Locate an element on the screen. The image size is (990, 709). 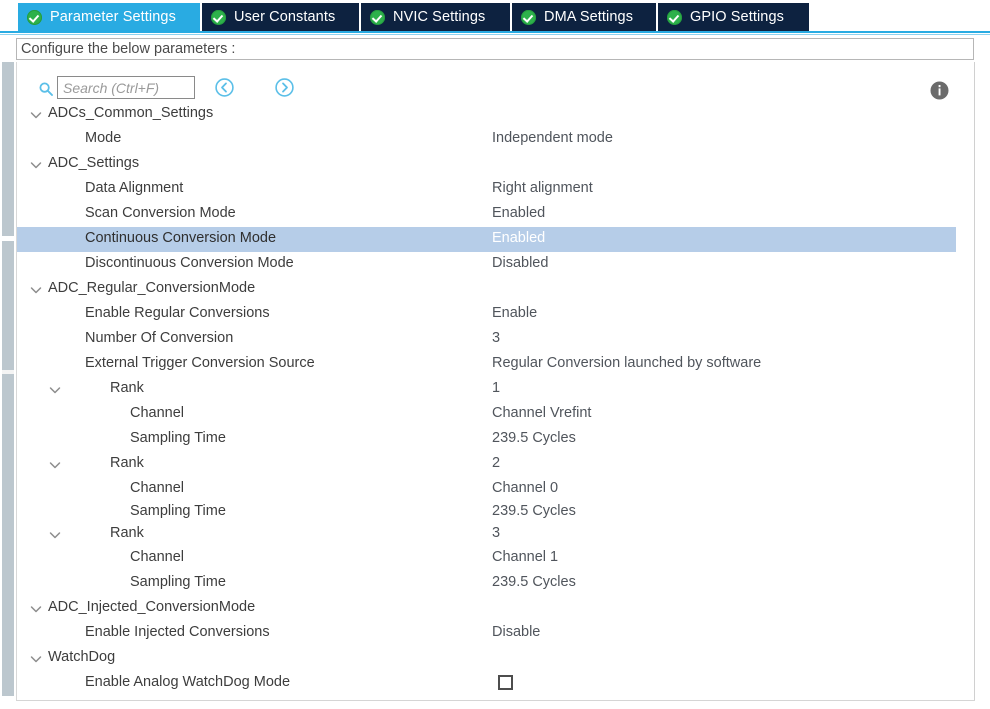
tab-user-constants: User Constants is located at coordinates (281, 17).